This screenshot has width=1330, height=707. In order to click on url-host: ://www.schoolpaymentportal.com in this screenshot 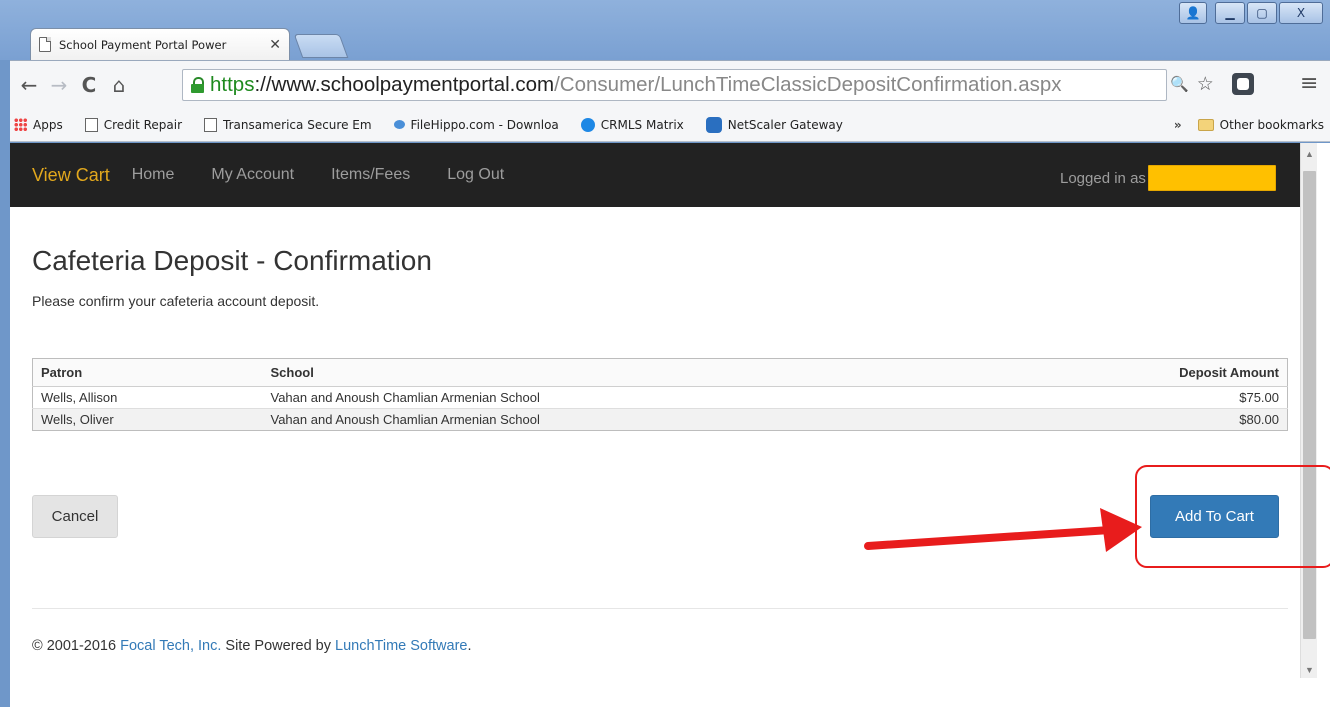, I will do `click(404, 84)`.